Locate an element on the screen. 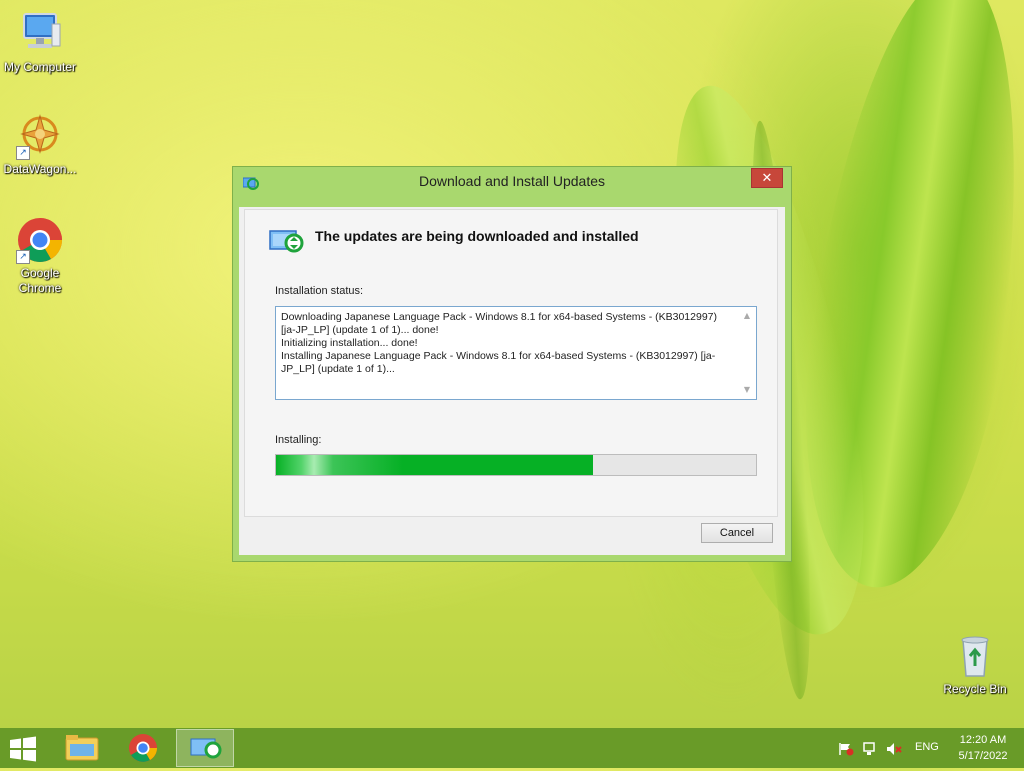  input-language-indicator: ENG is located at coordinates (927, 747).